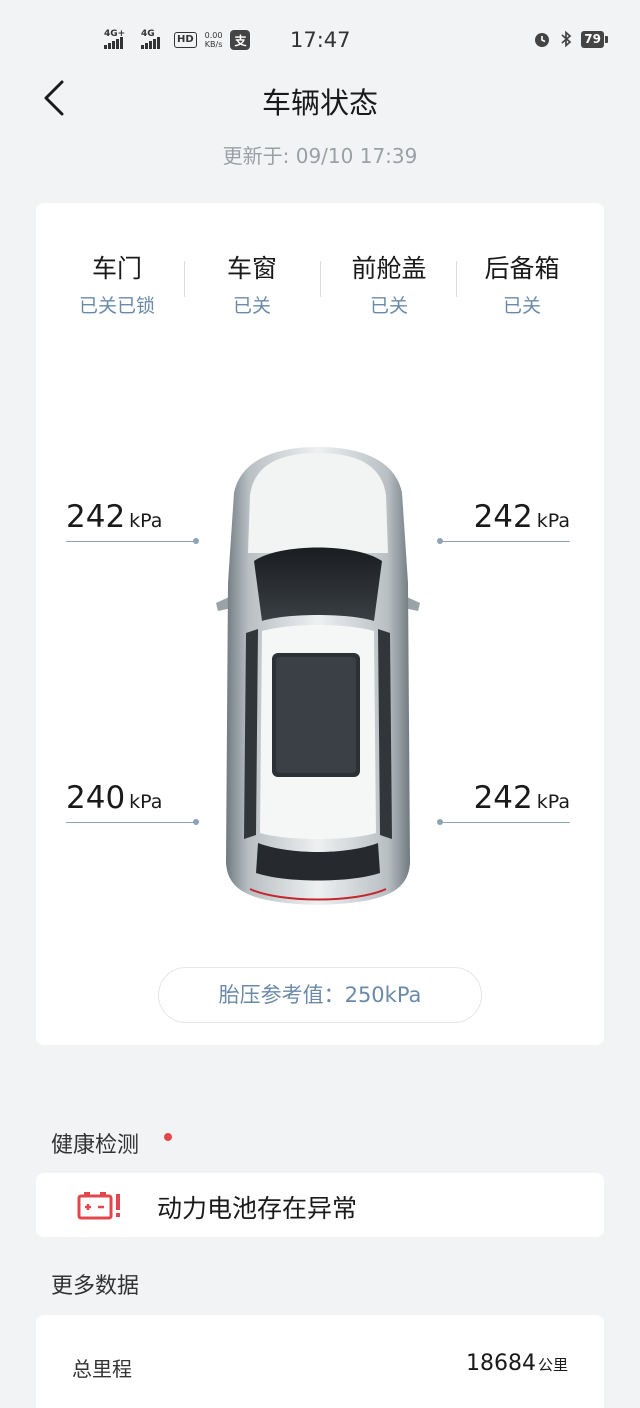  I want to click on mileage-value: 18684 公里, so click(517, 1363).